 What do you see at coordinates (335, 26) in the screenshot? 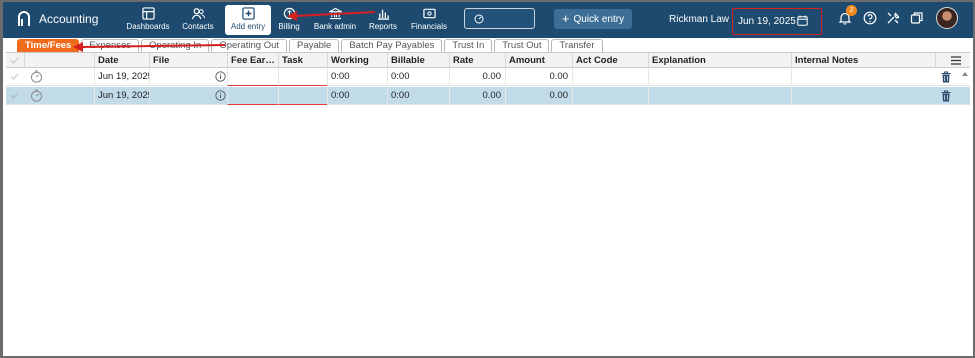
I see `nav-label: Bank admin` at bounding box center [335, 26].